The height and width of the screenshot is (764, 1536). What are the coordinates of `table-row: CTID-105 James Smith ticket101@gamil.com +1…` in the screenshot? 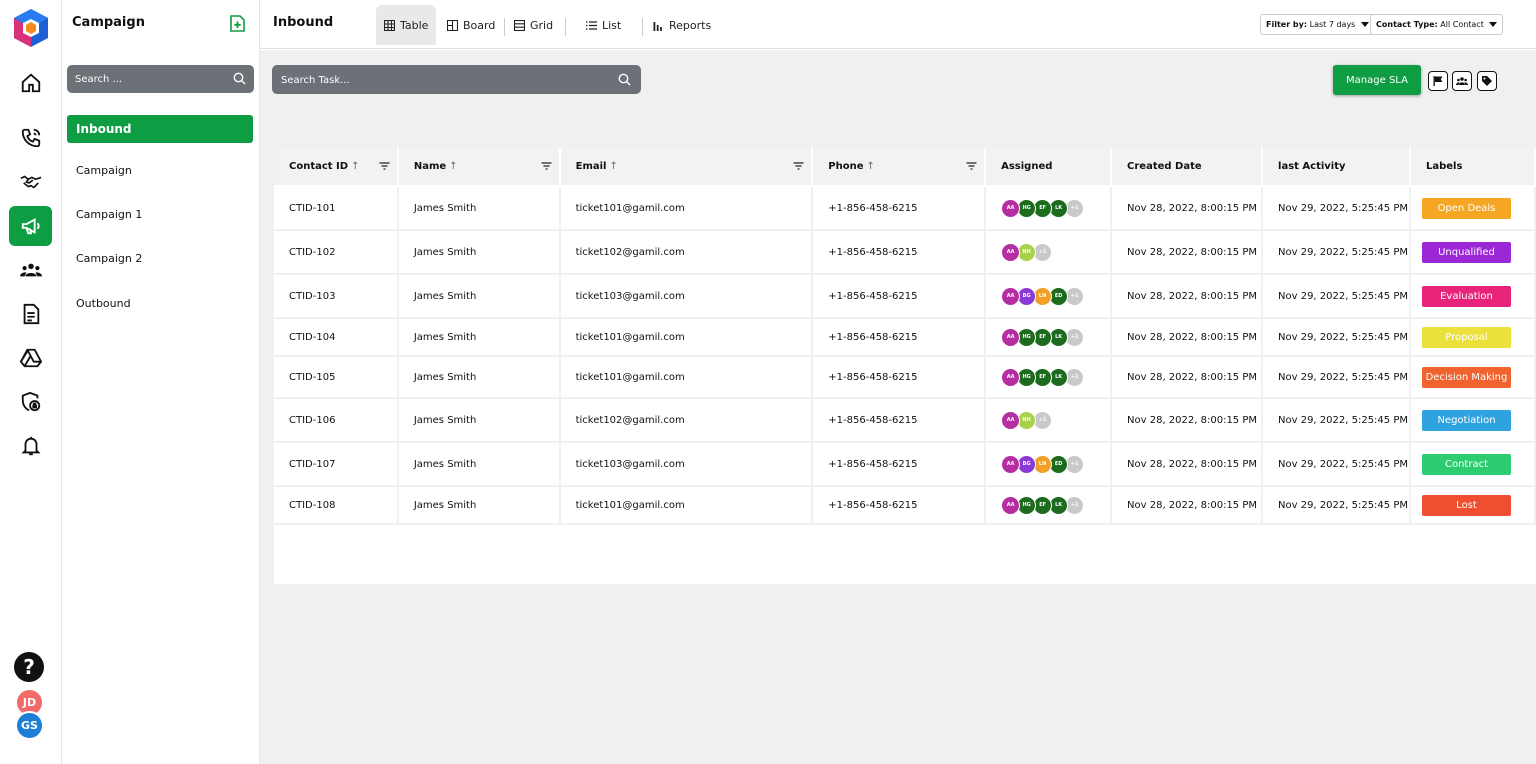 It's located at (905, 377).